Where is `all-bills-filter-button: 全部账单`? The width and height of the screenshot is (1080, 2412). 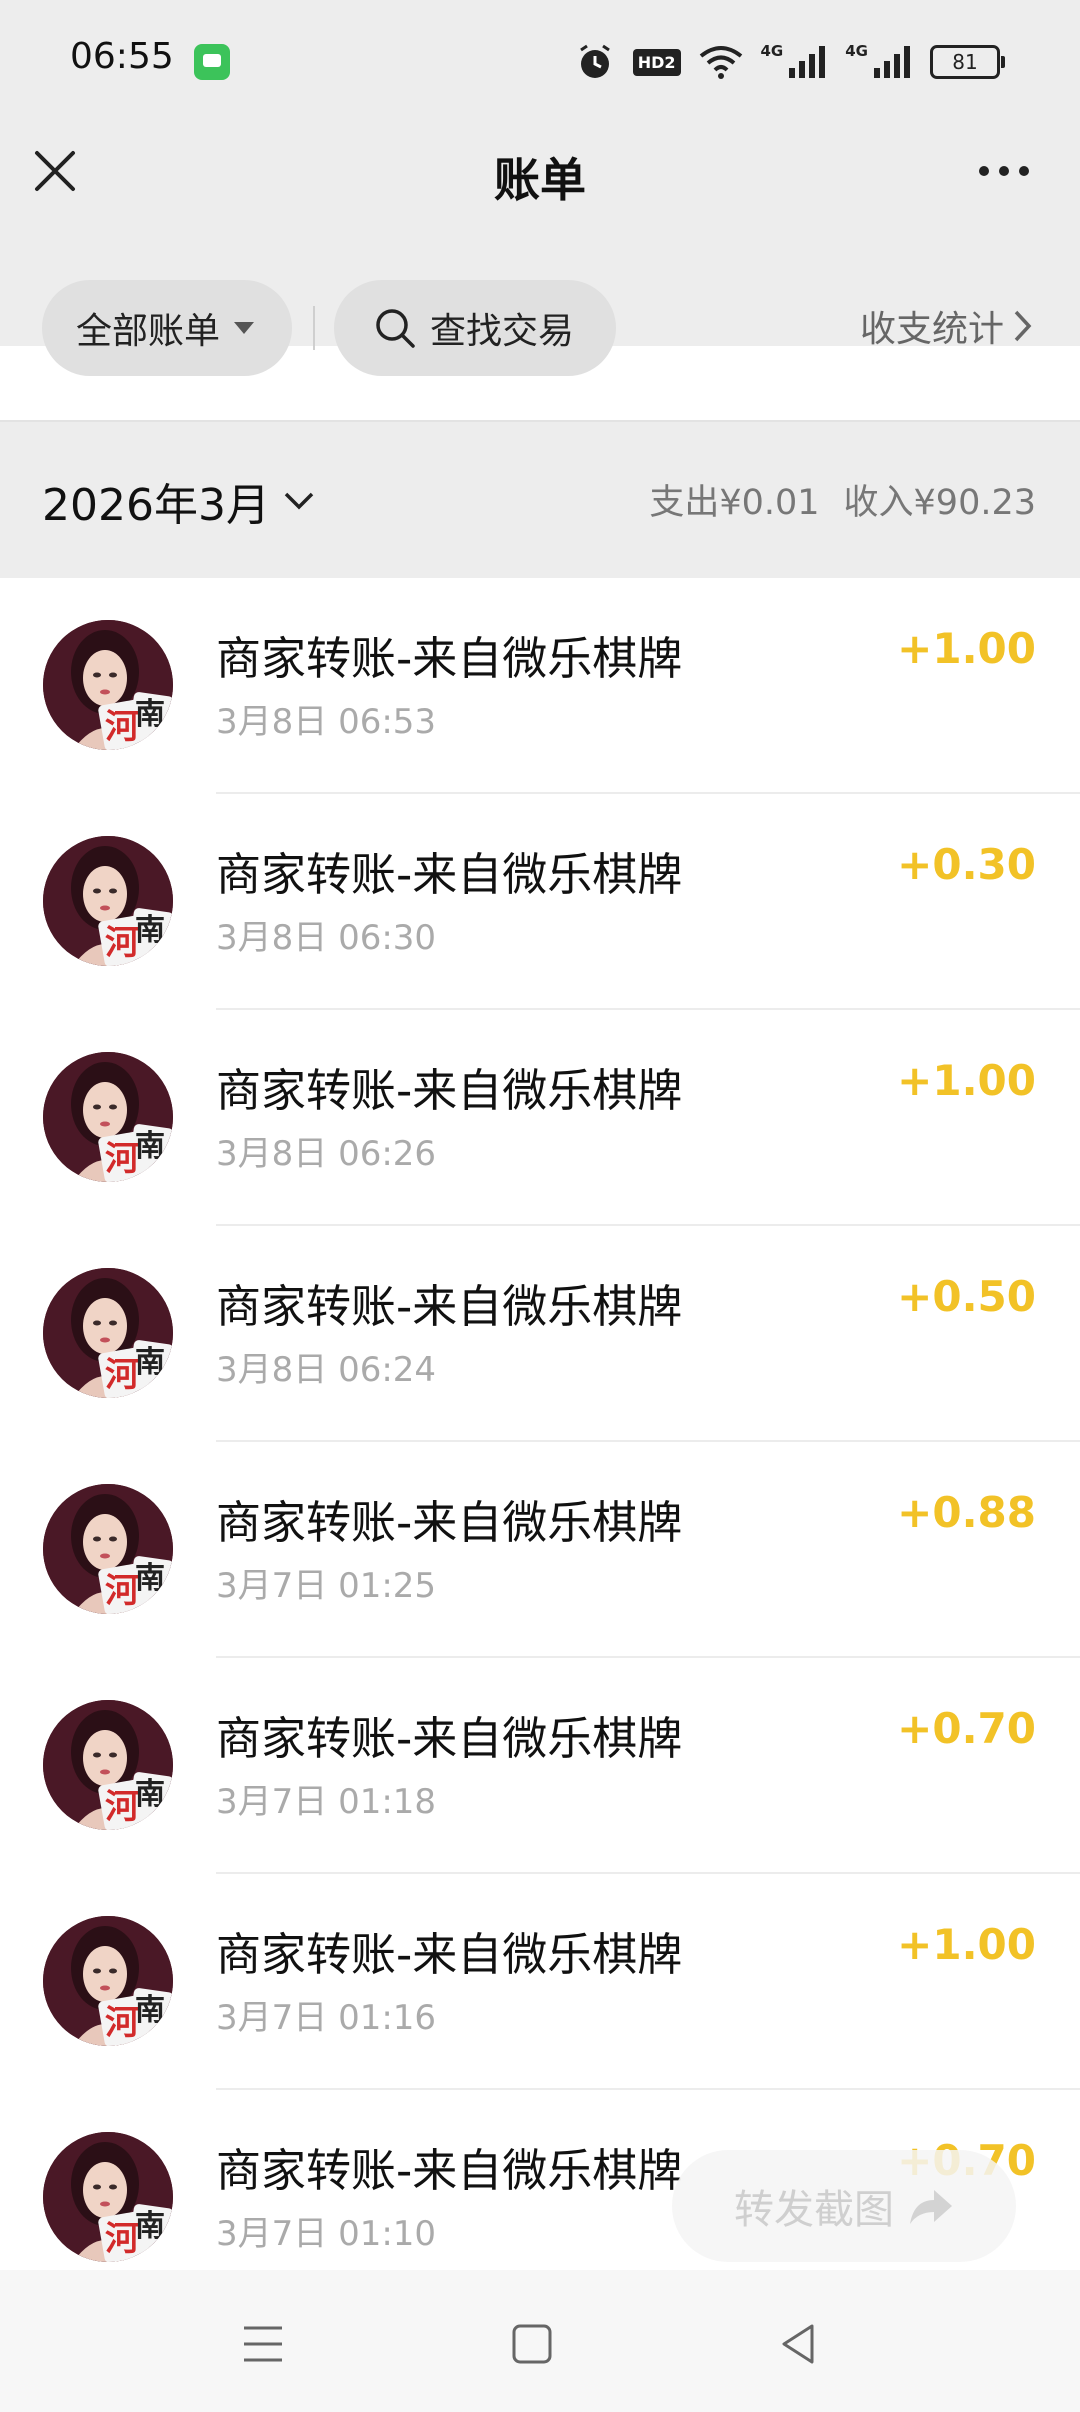
all-bills-filter-button: 全部账单 is located at coordinates (167, 328).